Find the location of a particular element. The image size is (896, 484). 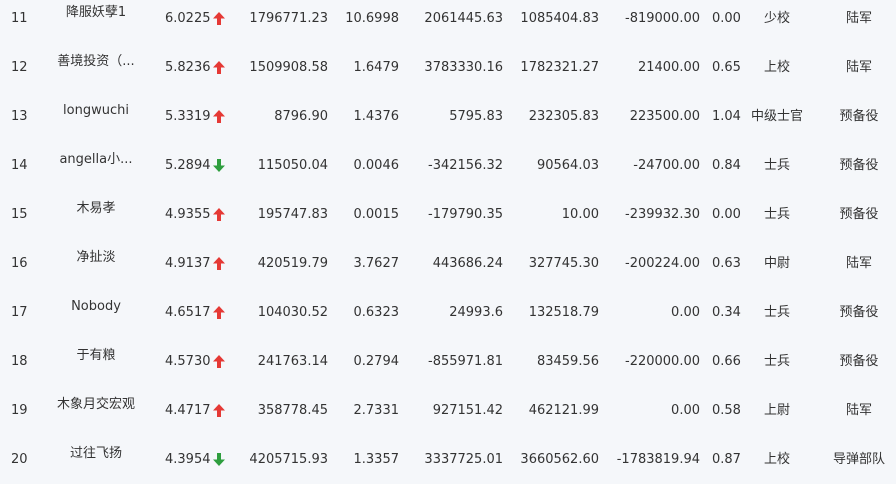

assets-cell: 420519.79 is located at coordinates (292, 263).